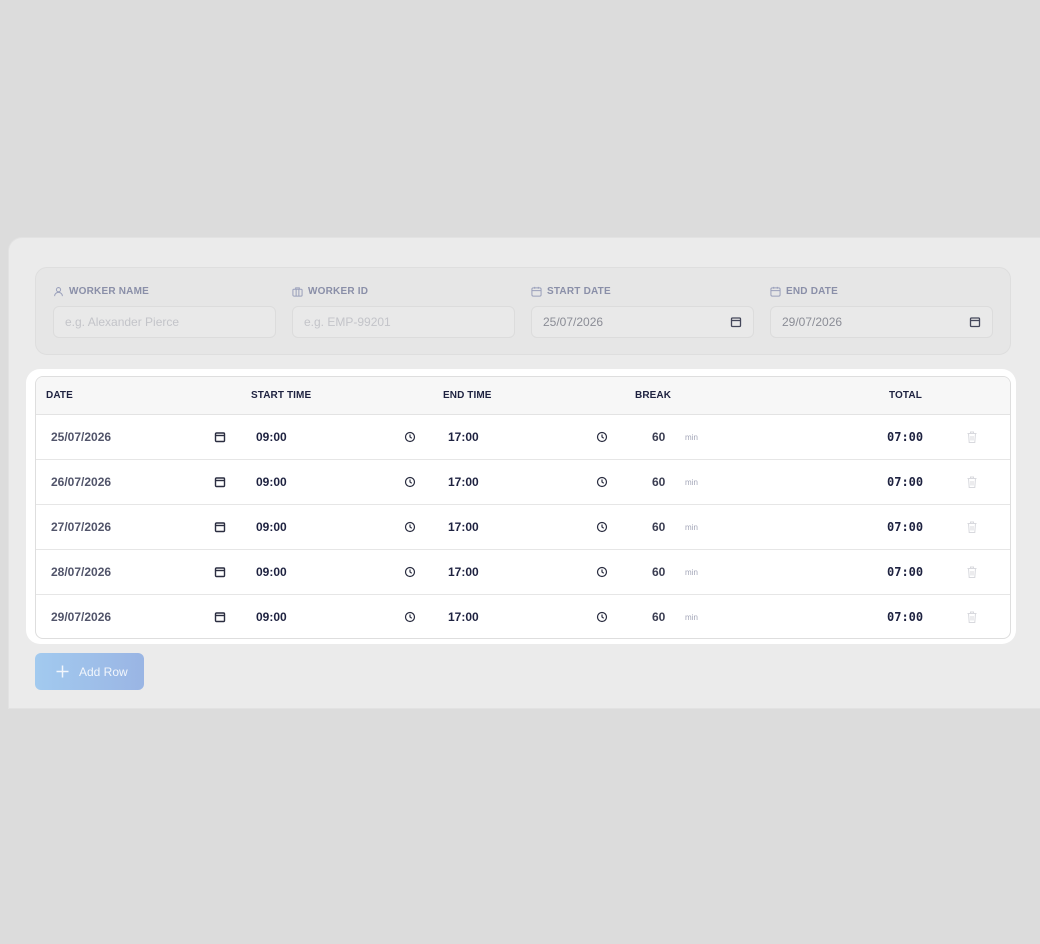 This screenshot has width=1040, height=944. What do you see at coordinates (338, 291) in the screenshot?
I see `worker-id-label: WORKER ID` at bounding box center [338, 291].